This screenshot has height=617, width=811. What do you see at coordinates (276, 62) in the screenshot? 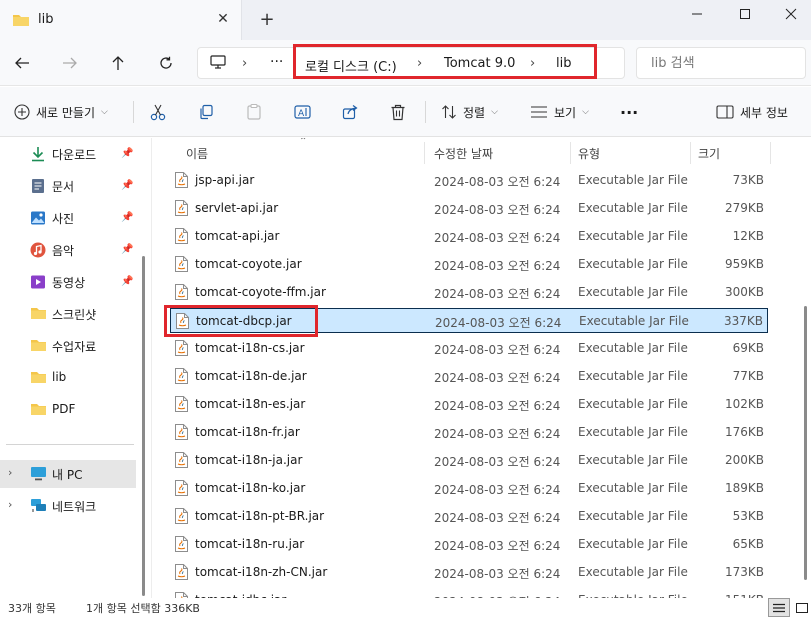
I see `breadcrumb-more: ···` at bounding box center [276, 62].